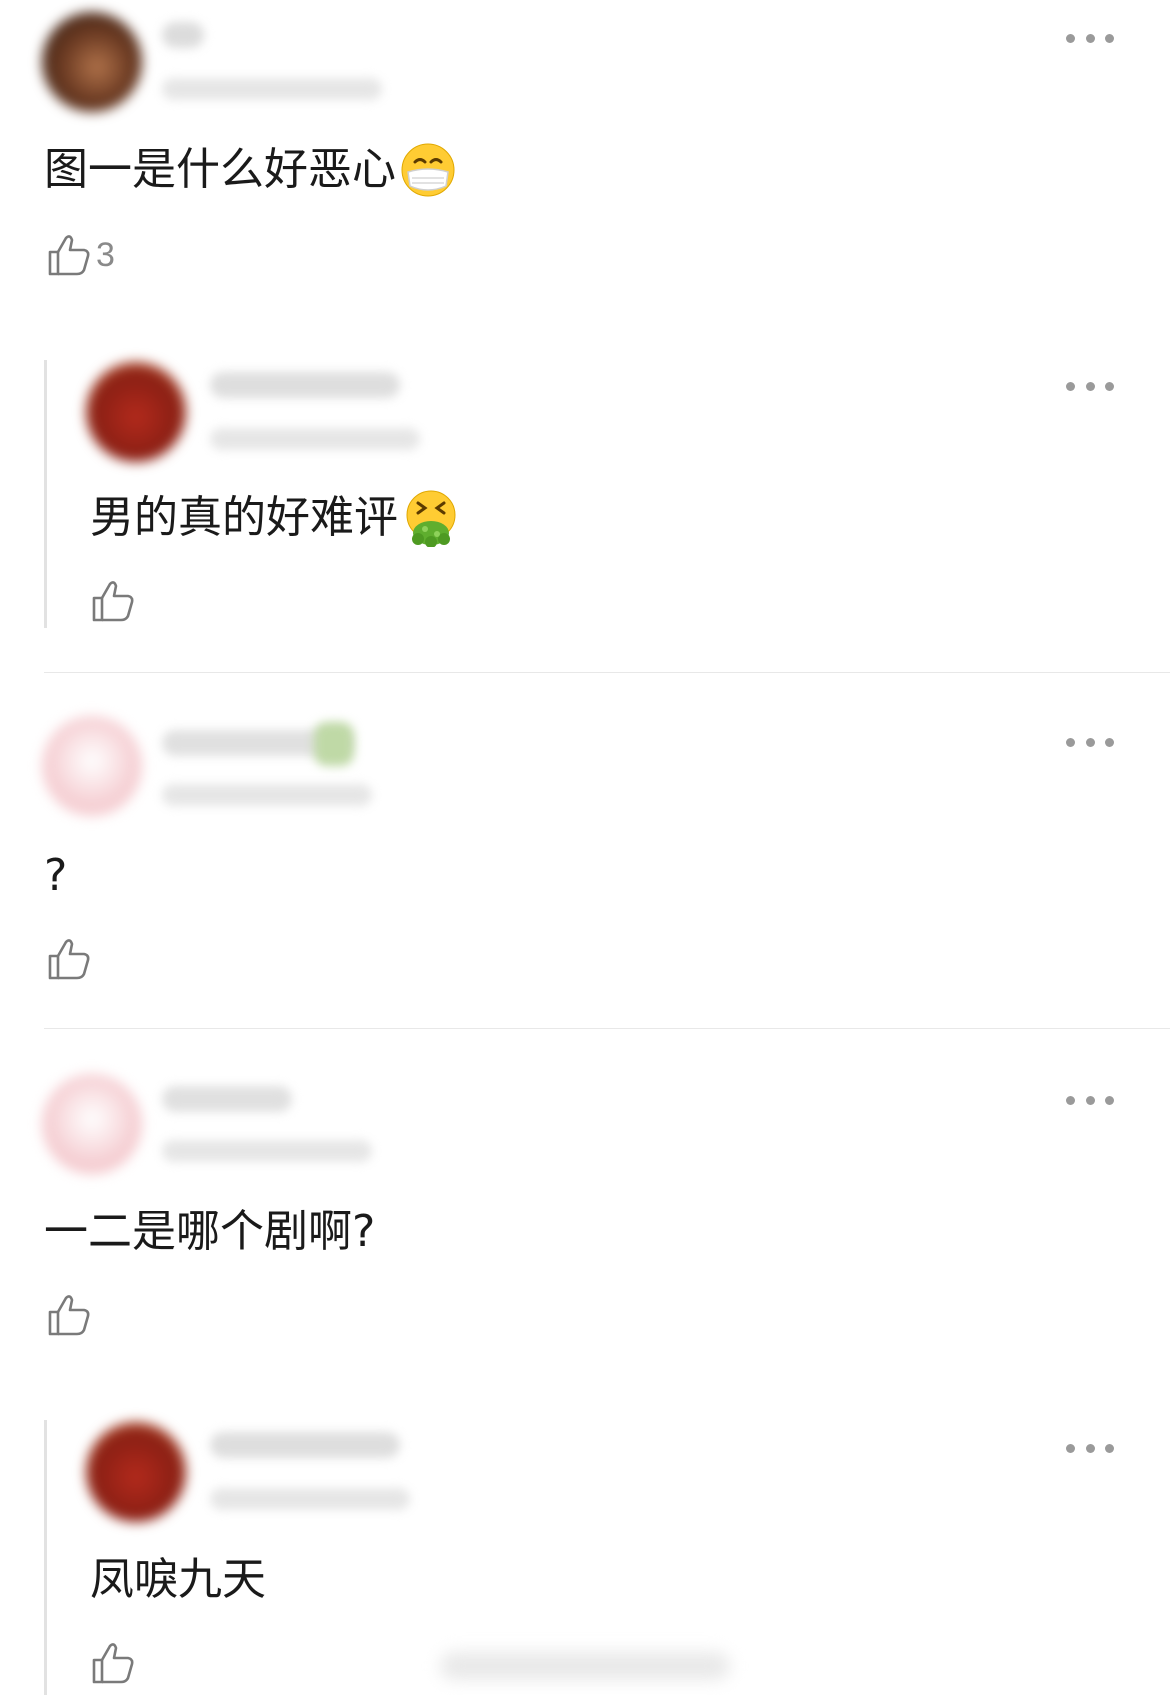 This screenshot has width=1170, height=1695. Describe the element at coordinates (220, 169) in the screenshot. I see `comment-text-label: 图一是什么好恶心` at that location.